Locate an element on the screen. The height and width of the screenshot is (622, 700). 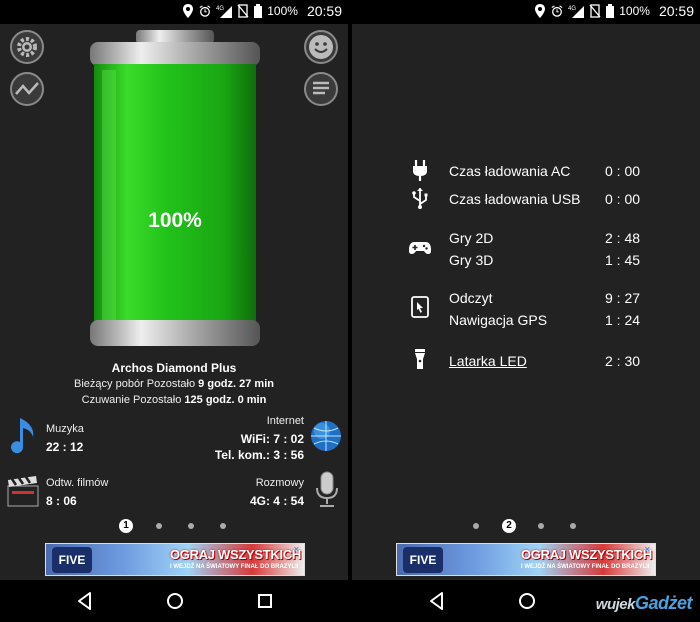
navigation-bar-2: wujekGadżet is located at coordinates (526, 601).